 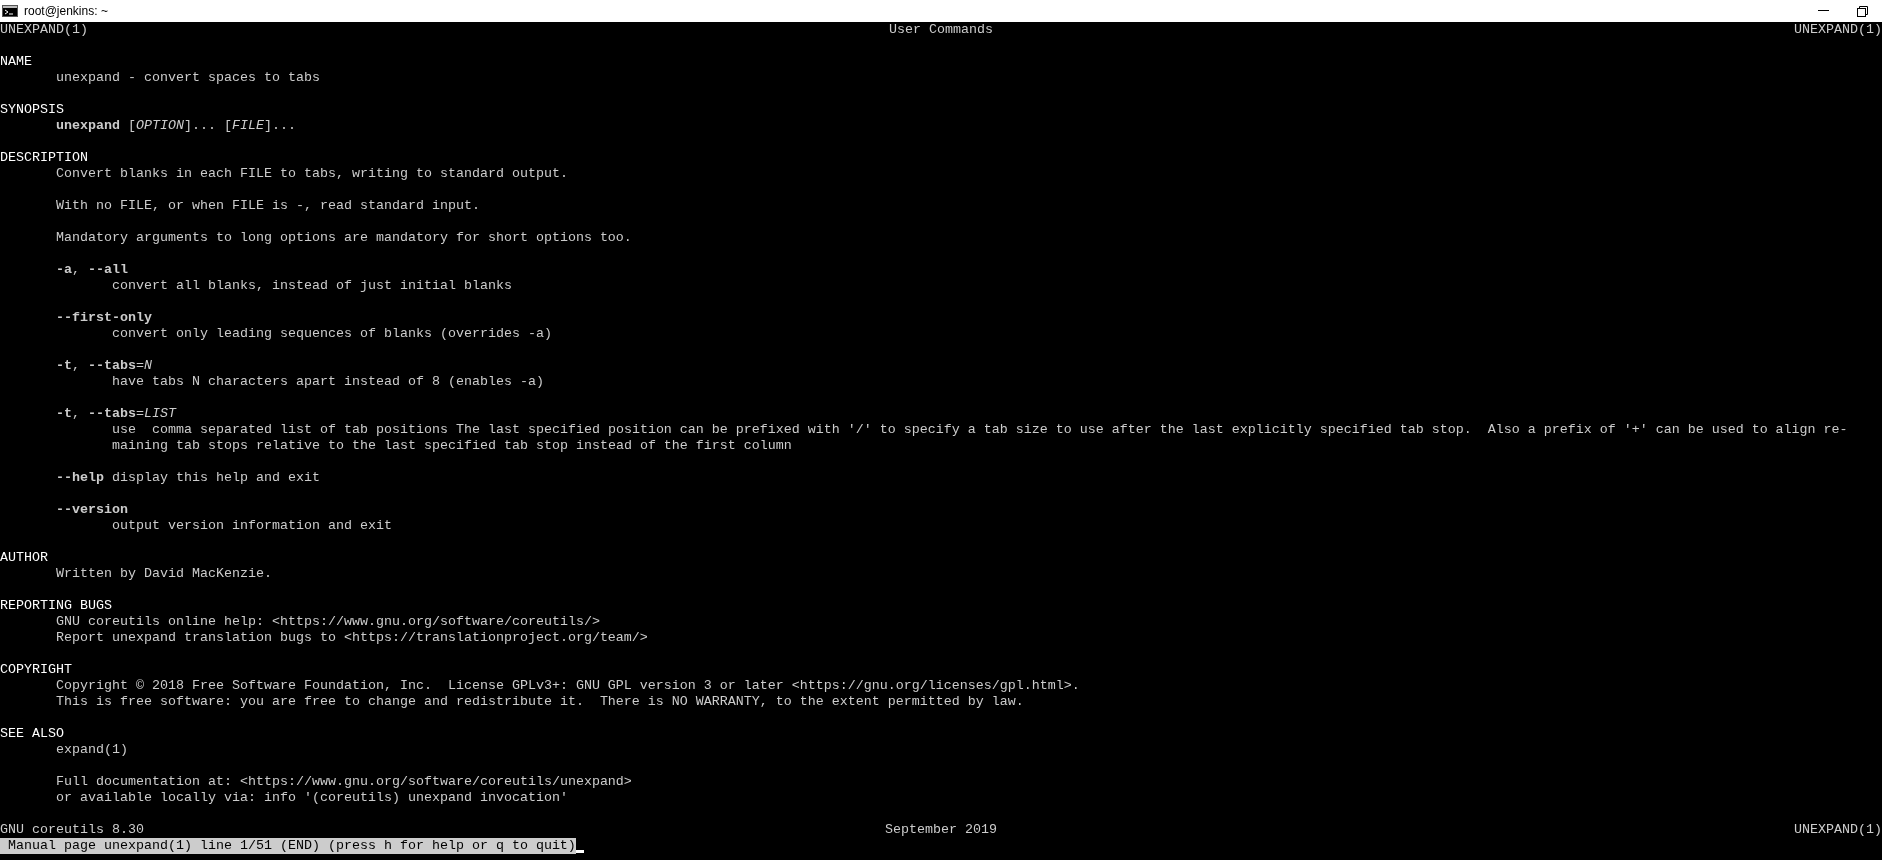 I want to click on minimize-icon, so click(x=1823, y=11).